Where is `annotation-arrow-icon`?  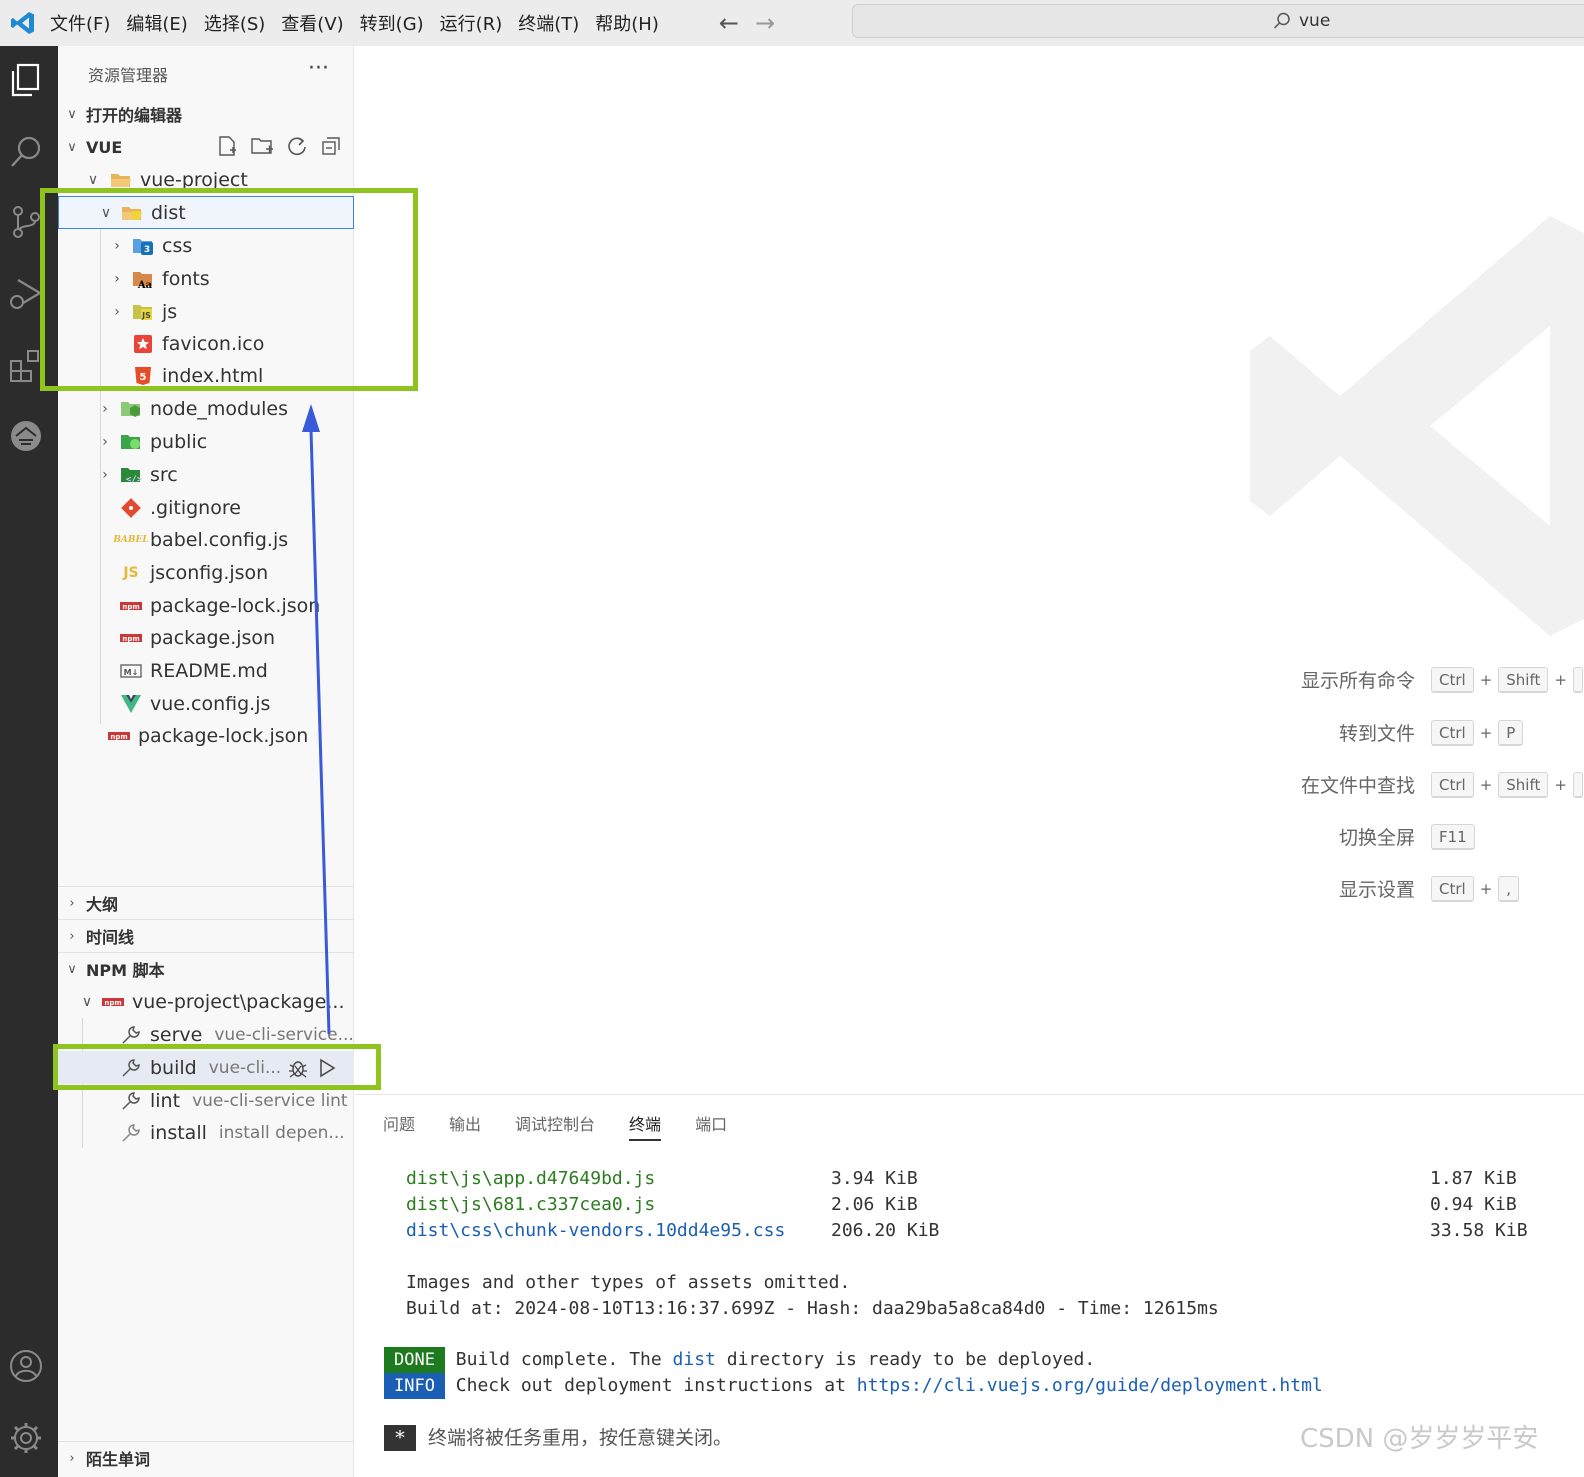 annotation-arrow-icon is located at coordinates (316, 719).